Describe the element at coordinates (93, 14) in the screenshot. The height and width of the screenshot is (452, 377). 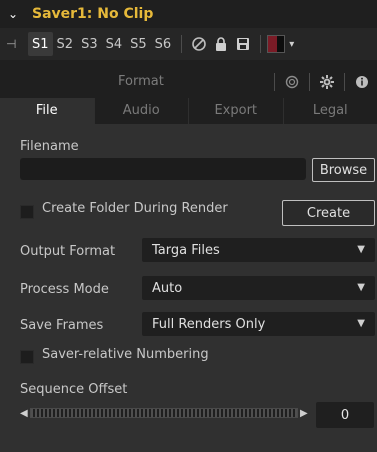
I see `tool-title: Saver1: No Clip` at that location.